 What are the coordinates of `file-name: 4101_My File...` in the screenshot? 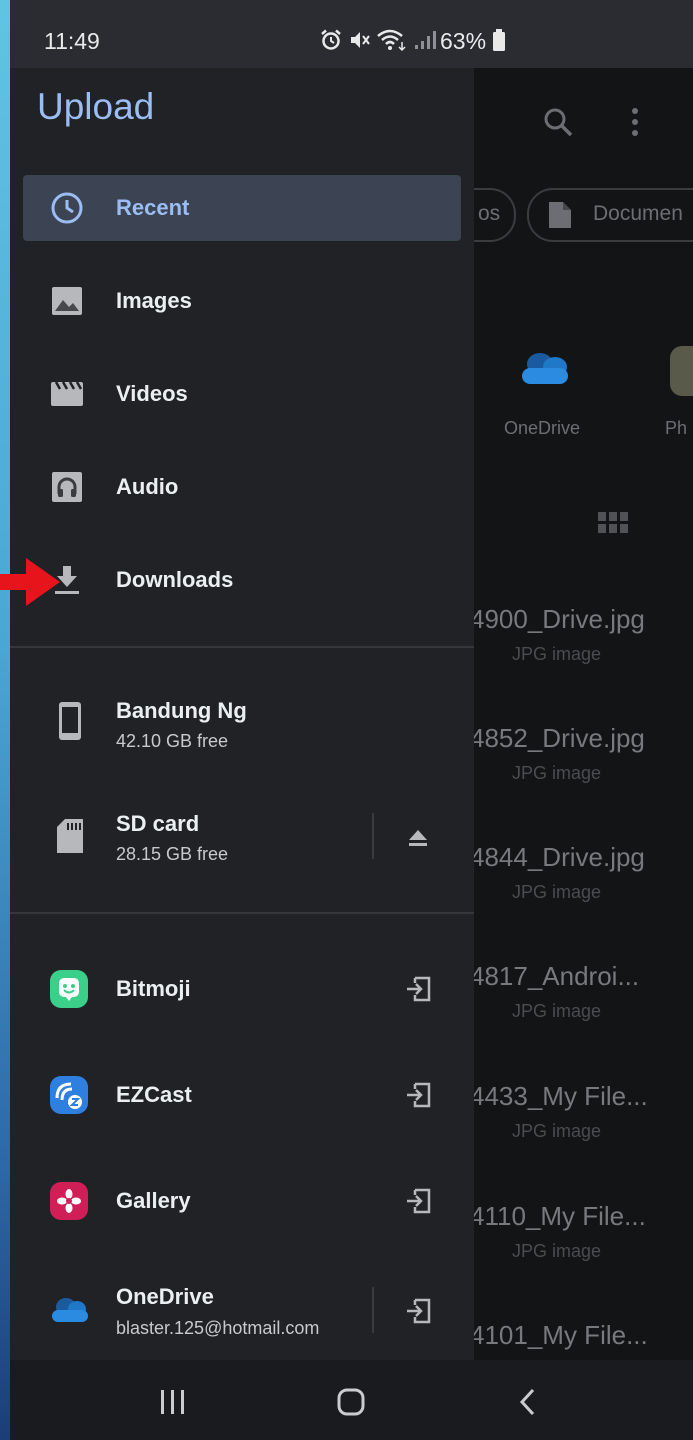 It's located at (561, 1335).